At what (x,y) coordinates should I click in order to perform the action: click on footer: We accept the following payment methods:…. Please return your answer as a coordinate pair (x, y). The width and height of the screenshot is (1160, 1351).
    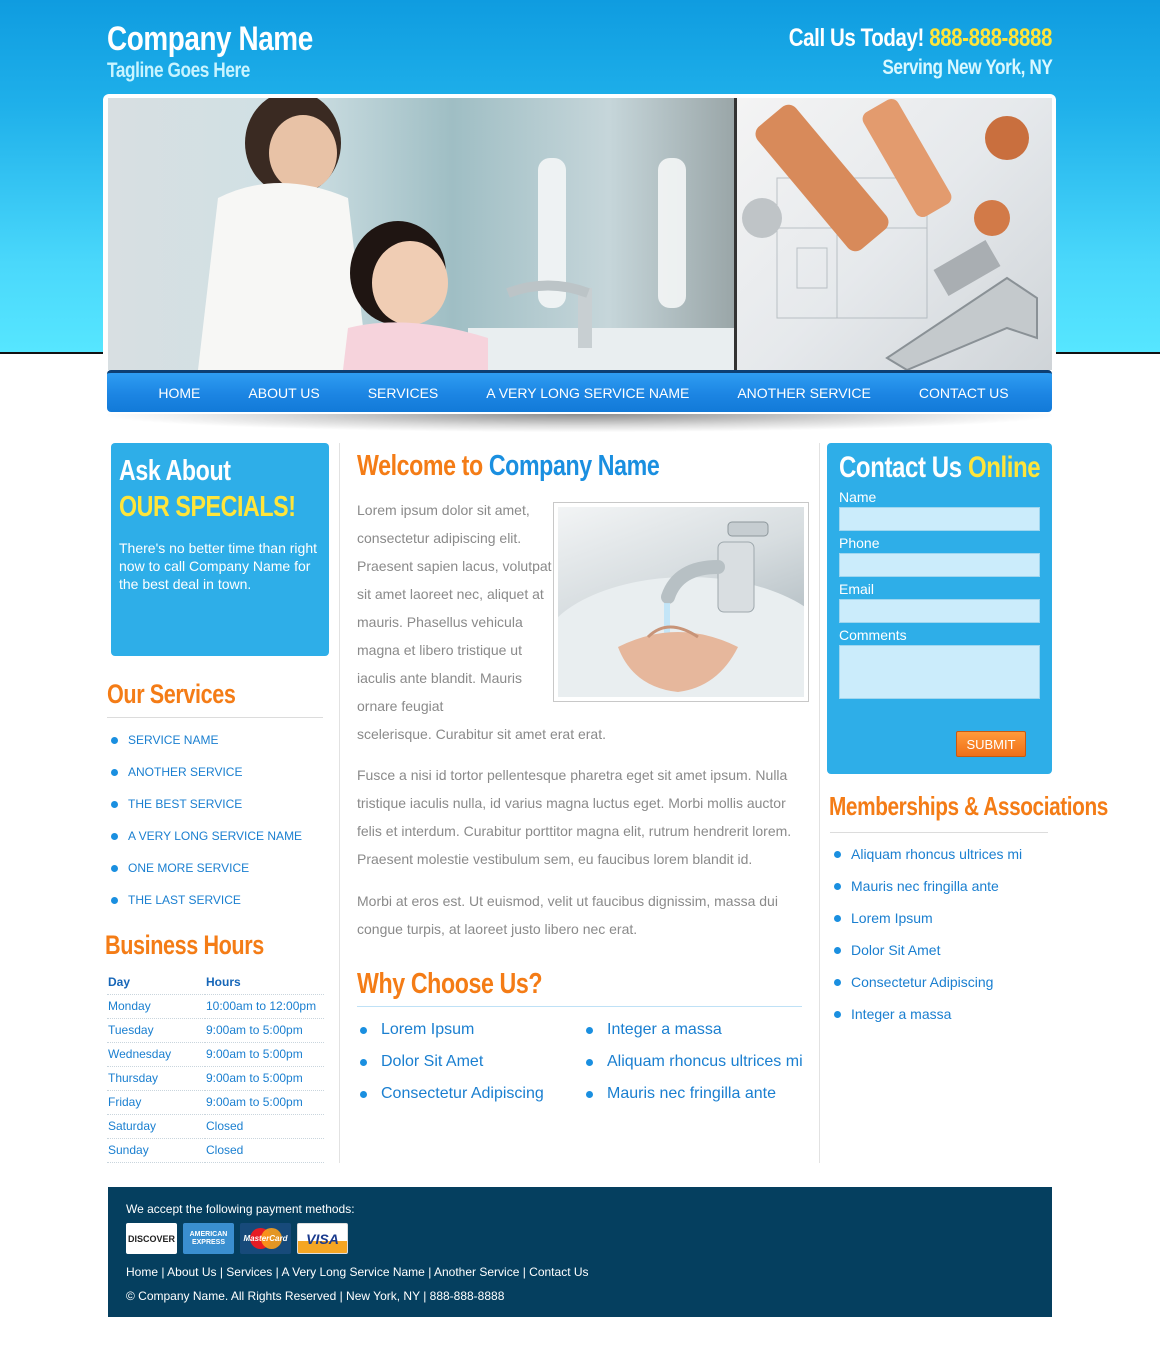
    Looking at the image, I should click on (580, 1252).